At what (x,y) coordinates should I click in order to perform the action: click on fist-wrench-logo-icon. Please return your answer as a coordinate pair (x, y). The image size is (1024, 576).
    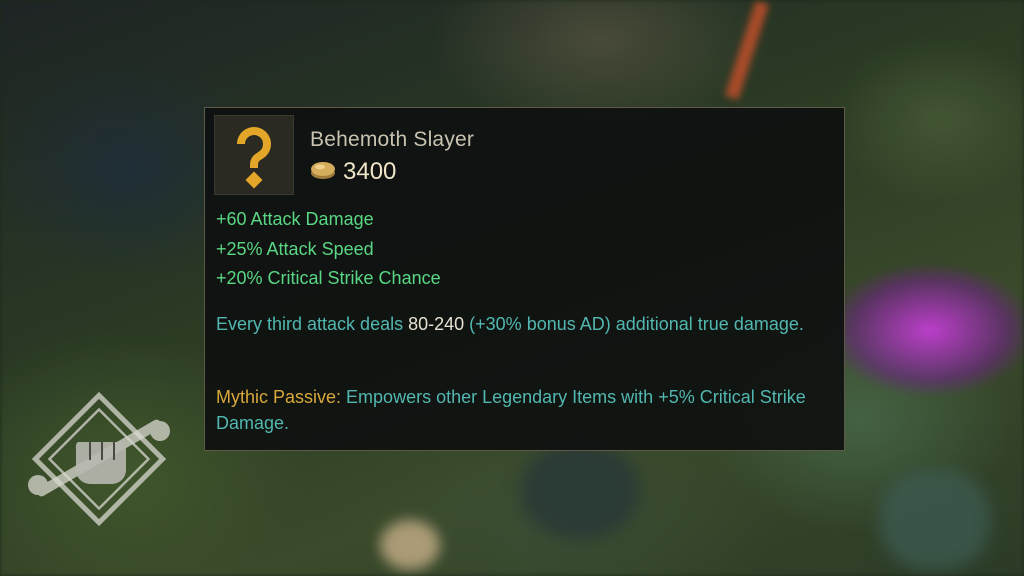
    Looking at the image, I should click on (99, 459).